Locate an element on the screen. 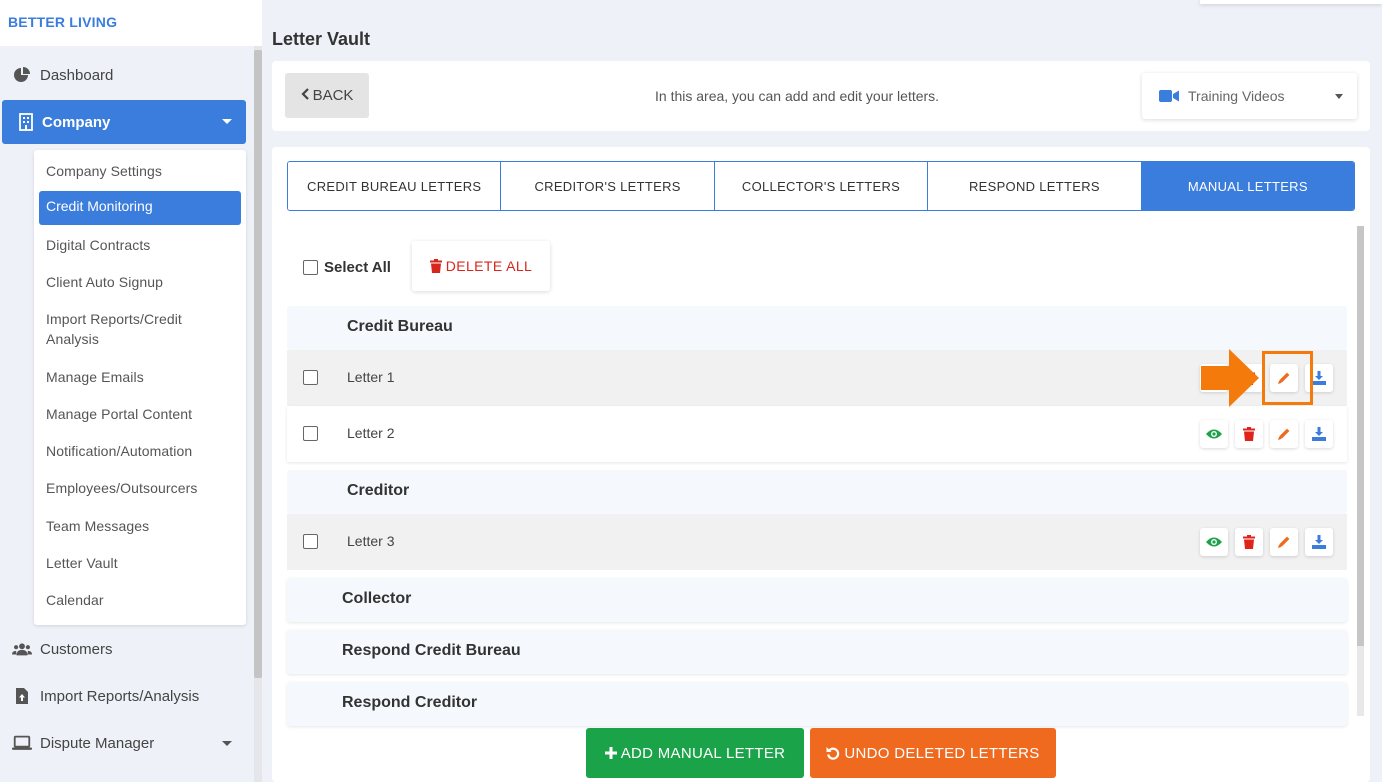 This screenshot has height=782, width=1382. select-all: Select All is located at coordinates (347, 267).